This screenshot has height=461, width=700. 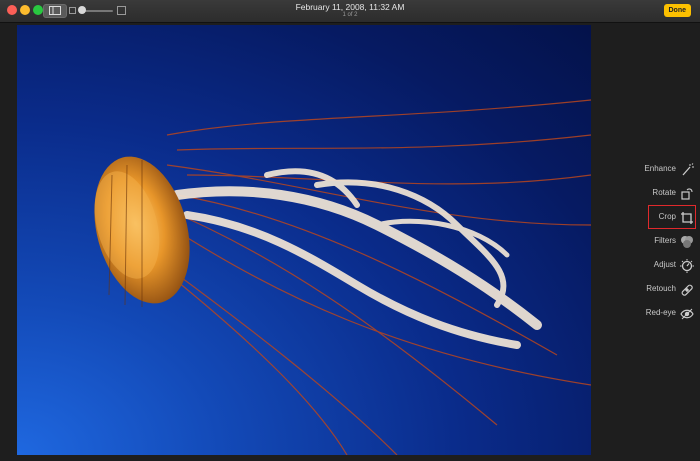 I want to click on eye-icon, so click(x=687, y=314).